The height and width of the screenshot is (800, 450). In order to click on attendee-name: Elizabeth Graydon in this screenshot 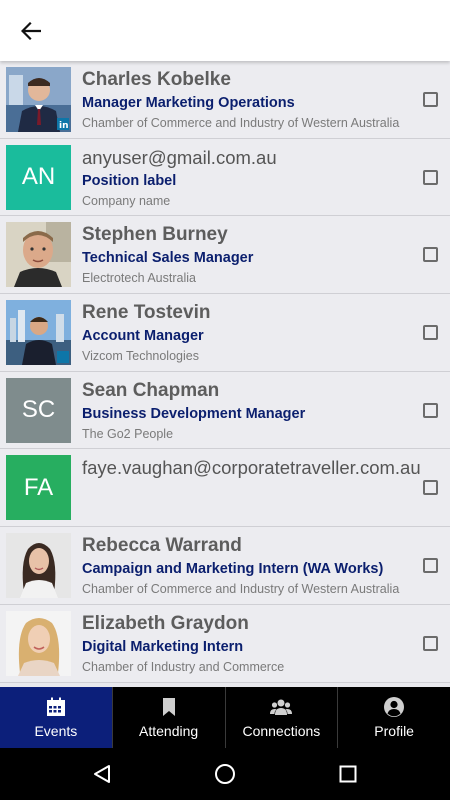, I will do `click(165, 623)`.